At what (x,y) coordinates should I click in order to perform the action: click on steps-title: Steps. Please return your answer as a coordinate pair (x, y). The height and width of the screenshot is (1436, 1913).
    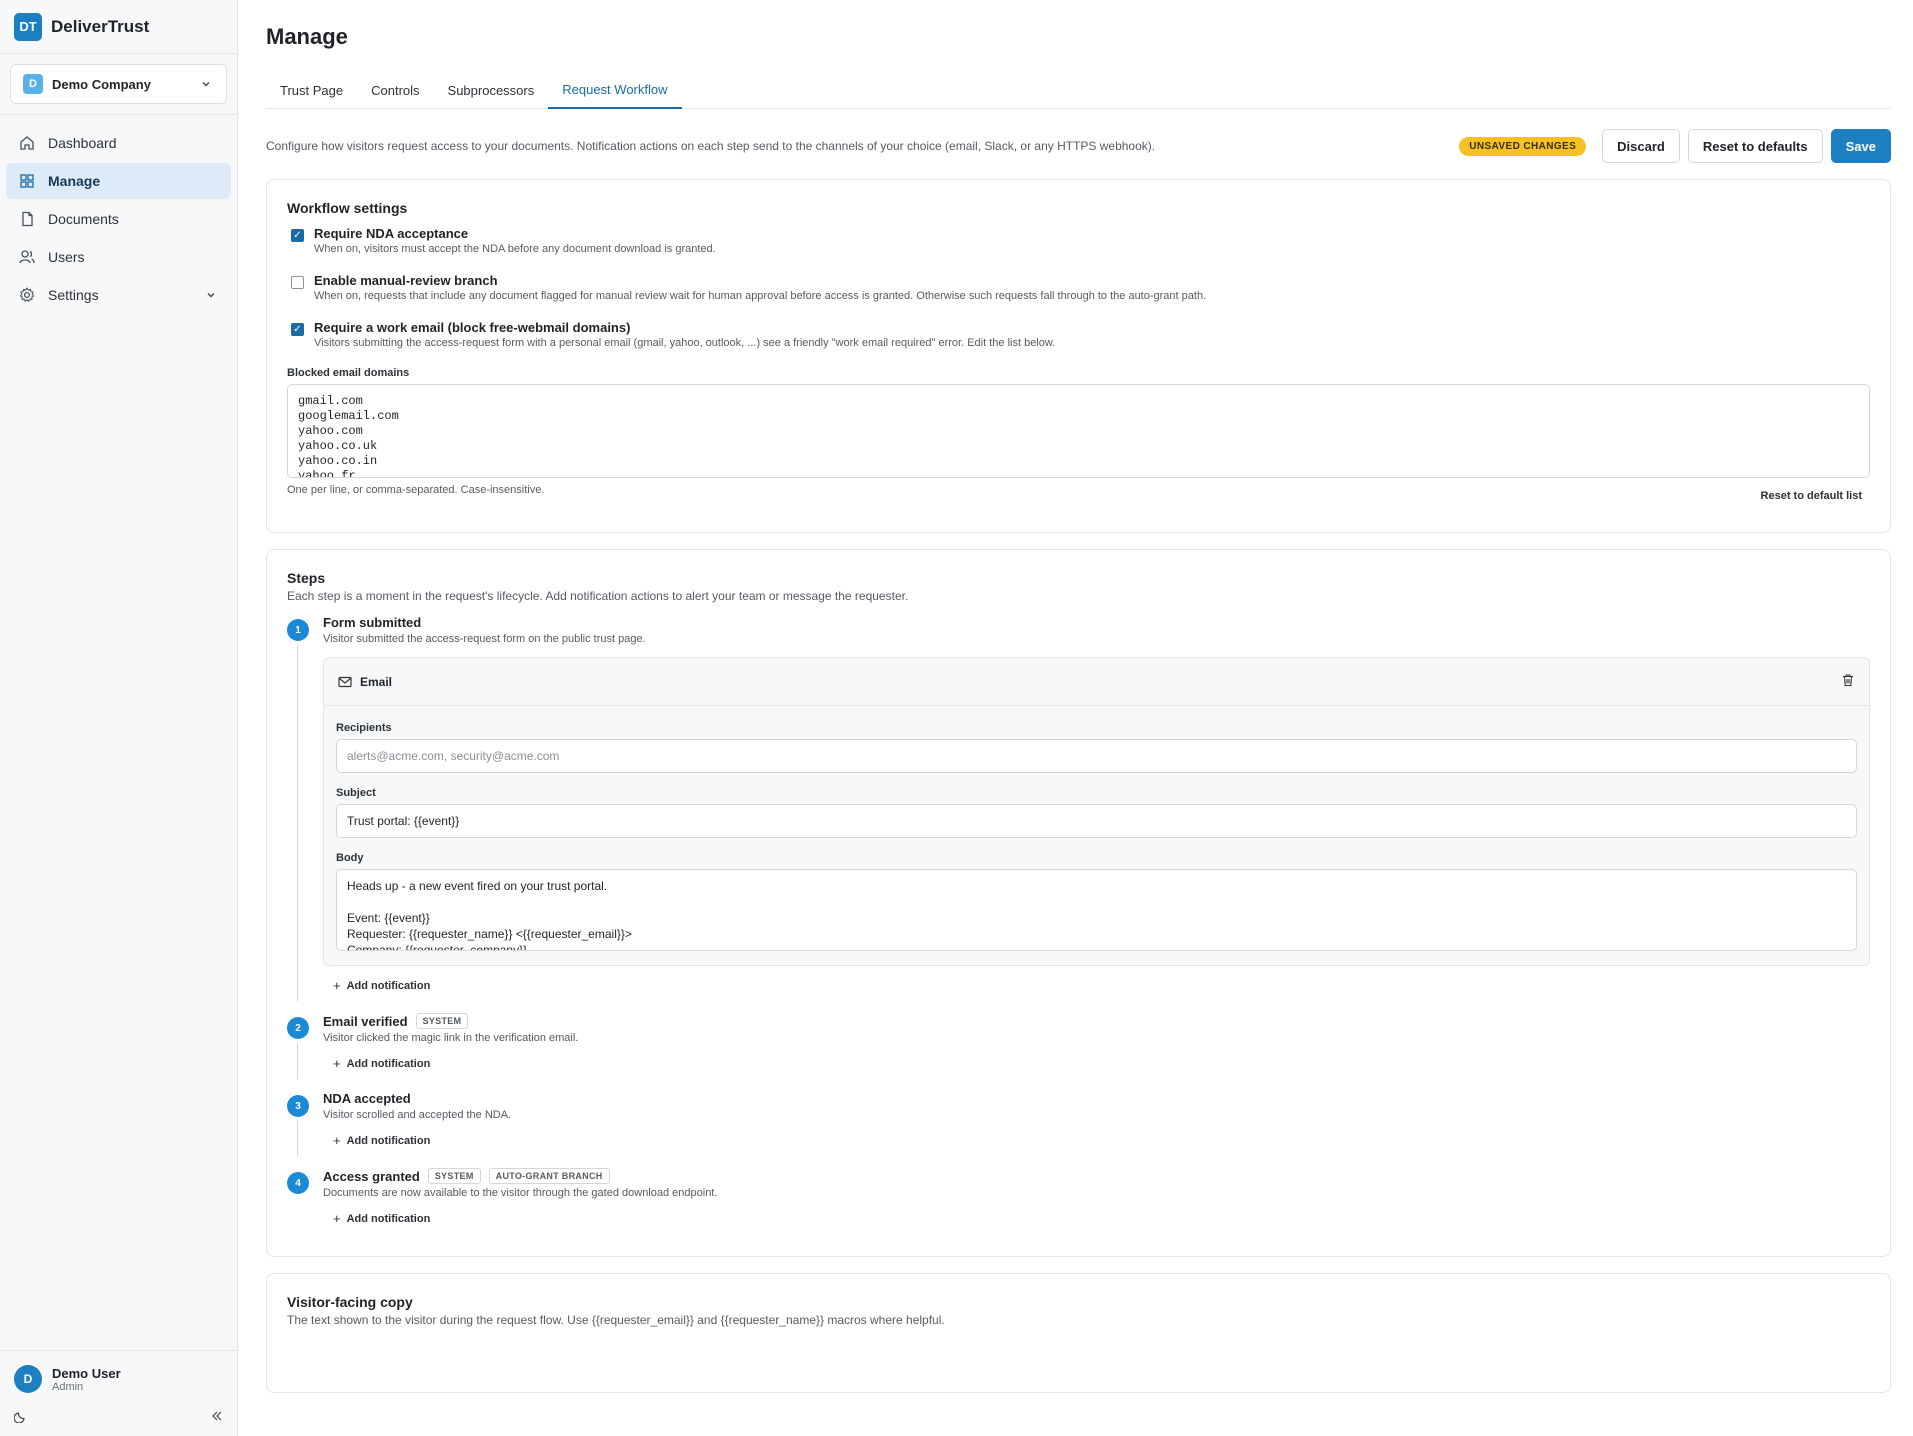
    Looking at the image, I should click on (306, 578).